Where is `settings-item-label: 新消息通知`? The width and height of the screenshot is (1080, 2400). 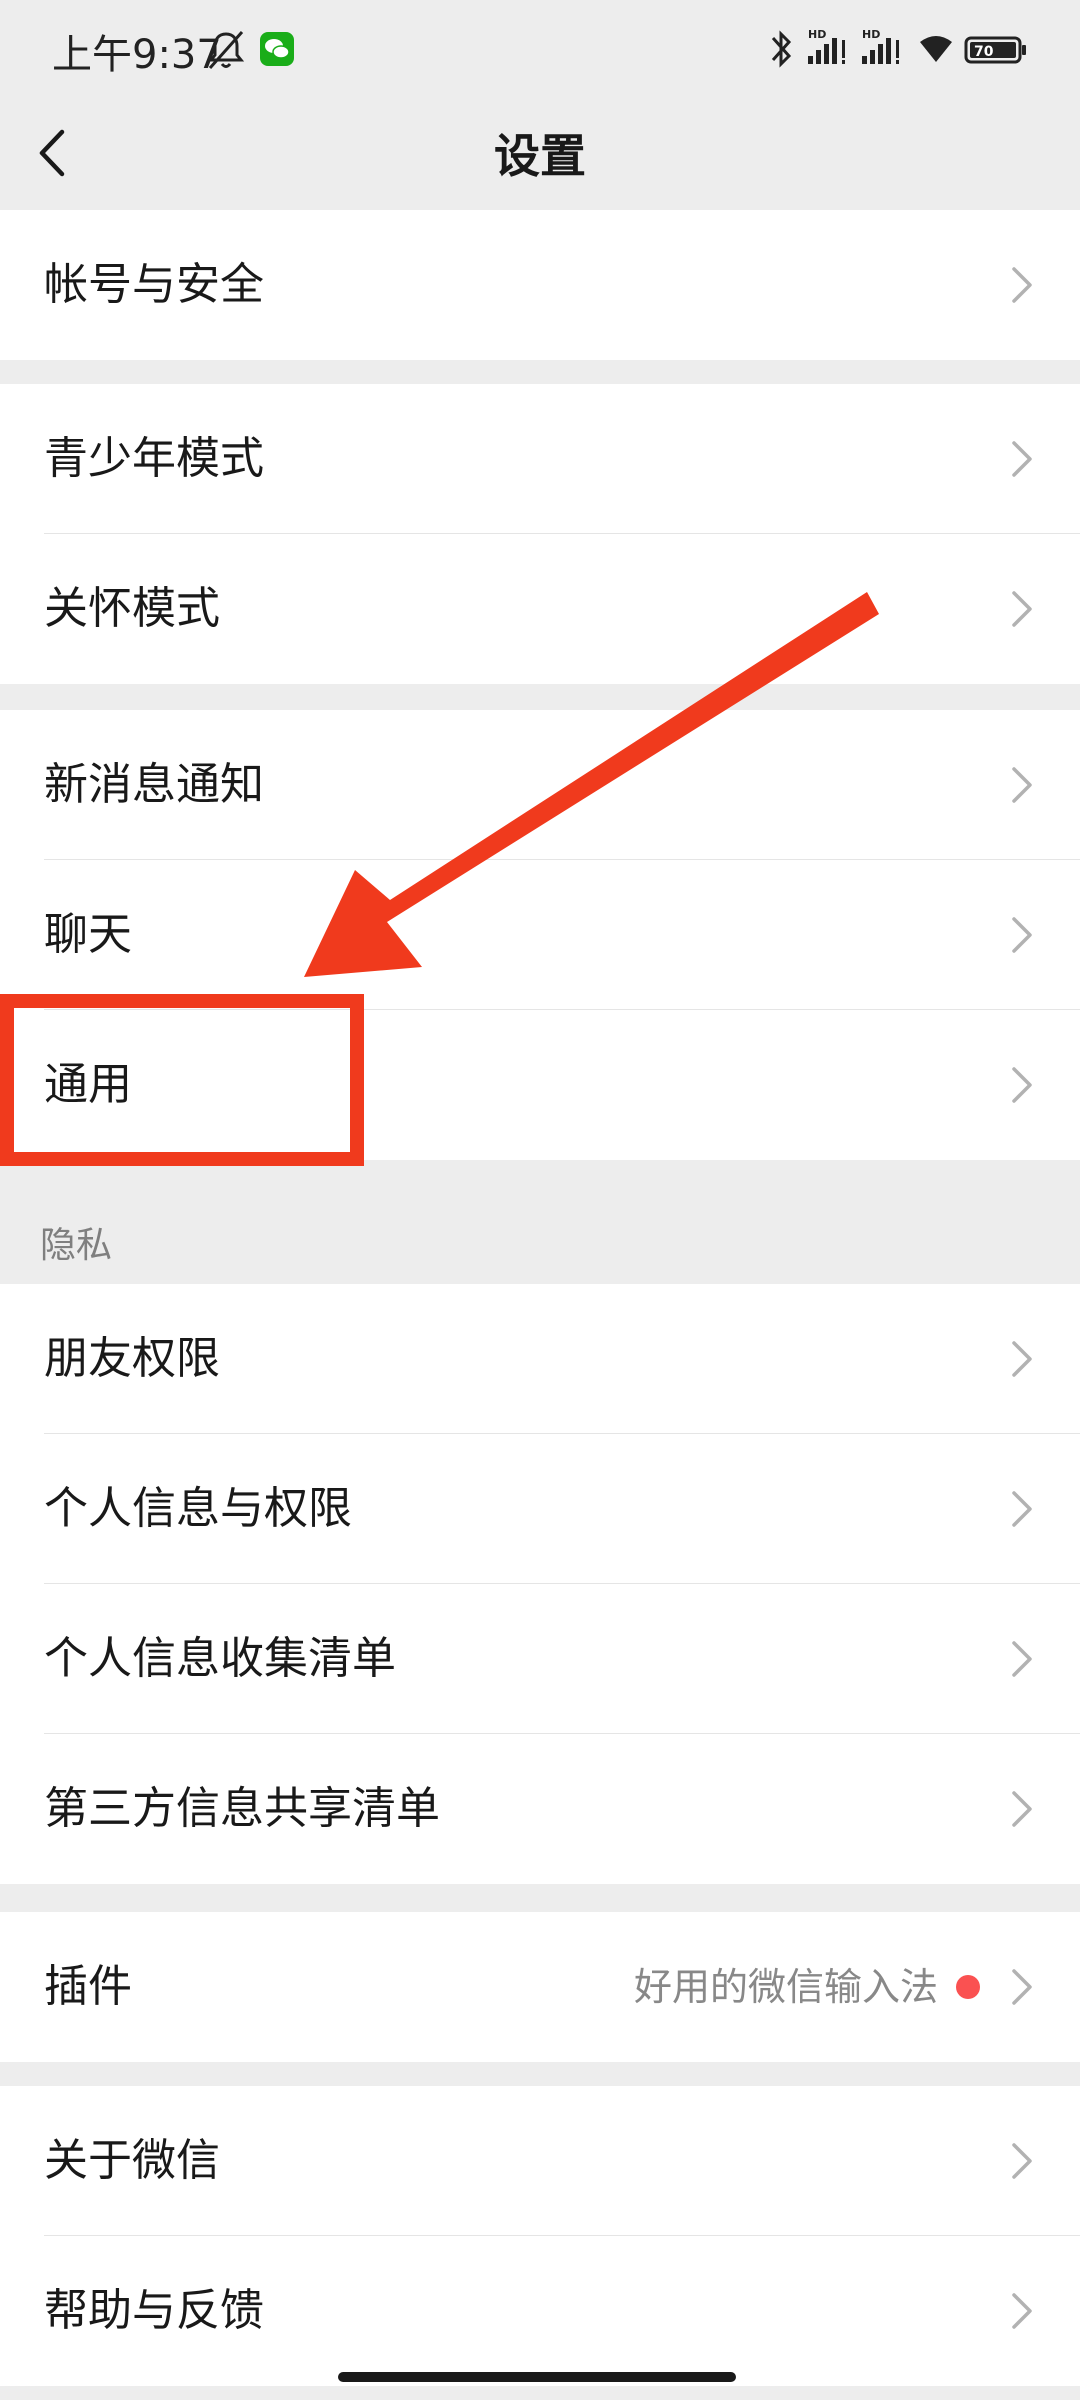 settings-item-label: 新消息通知 is located at coordinates (154, 784).